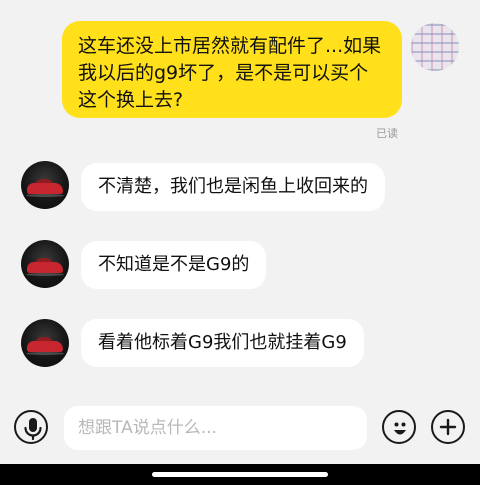 Image resolution: width=480 pixels, height=485 pixels. What do you see at coordinates (33, 429) in the screenshot?
I see `microphone-icon` at bounding box center [33, 429].